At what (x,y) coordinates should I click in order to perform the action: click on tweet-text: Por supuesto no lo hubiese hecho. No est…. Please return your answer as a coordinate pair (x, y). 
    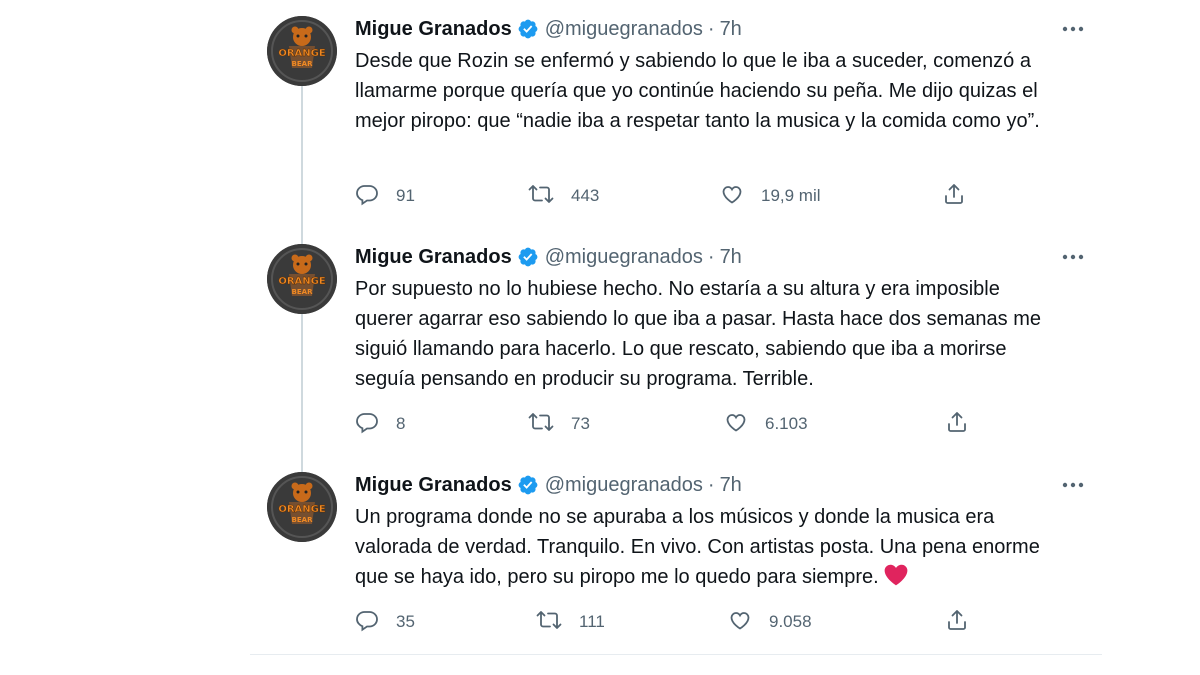
    Looking at the image, I should click on (698, 334).